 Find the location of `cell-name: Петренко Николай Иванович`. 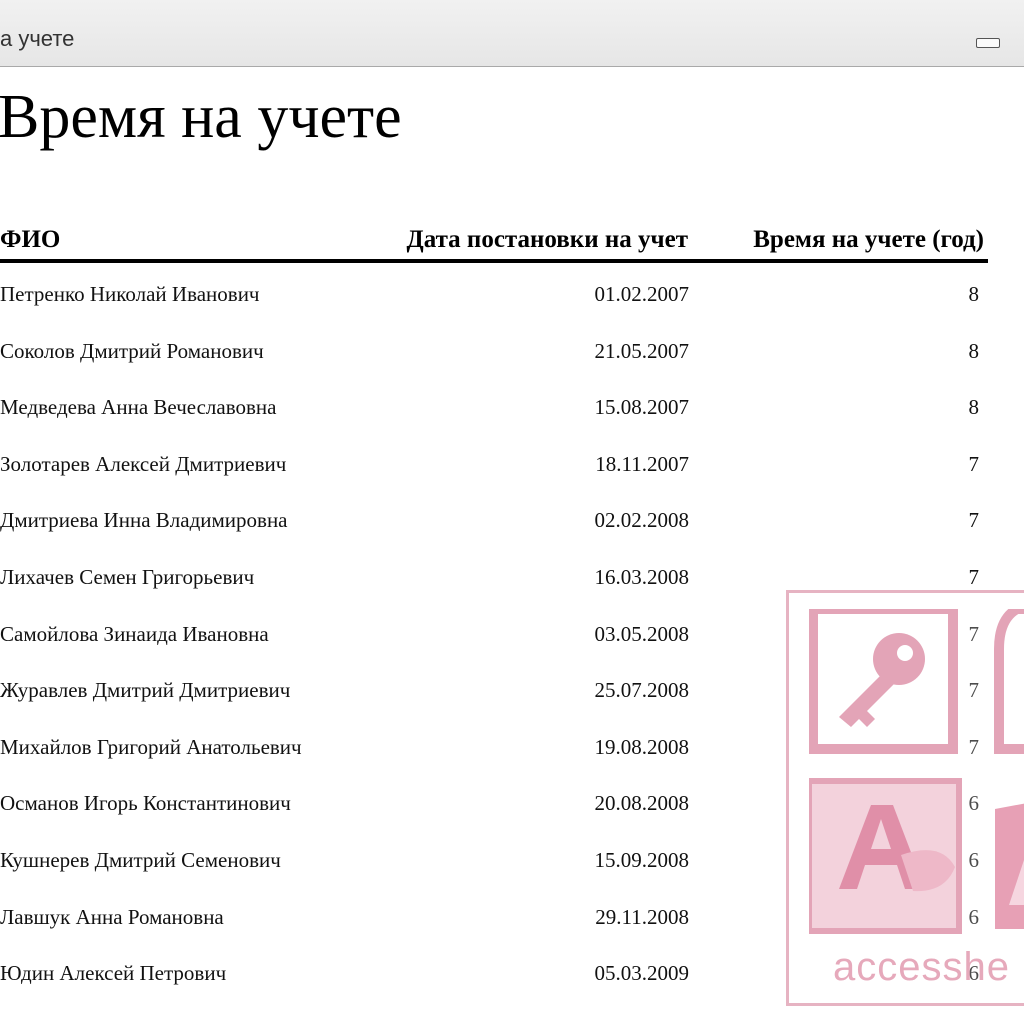

cell-name: Петренко Николай Иванович is located at coordinates (130, 294).